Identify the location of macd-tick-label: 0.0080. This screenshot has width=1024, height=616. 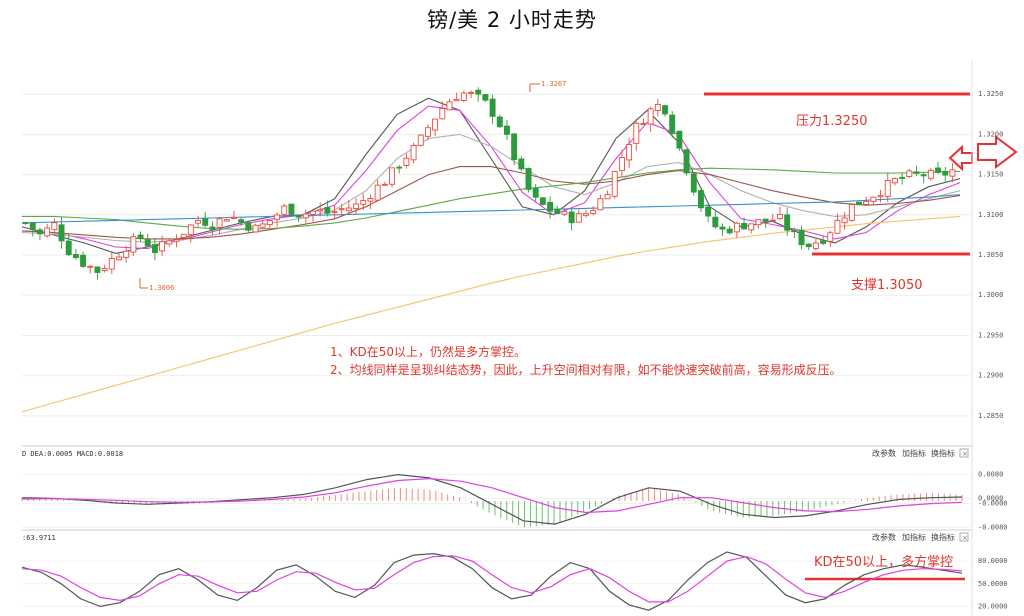
(990, 475).